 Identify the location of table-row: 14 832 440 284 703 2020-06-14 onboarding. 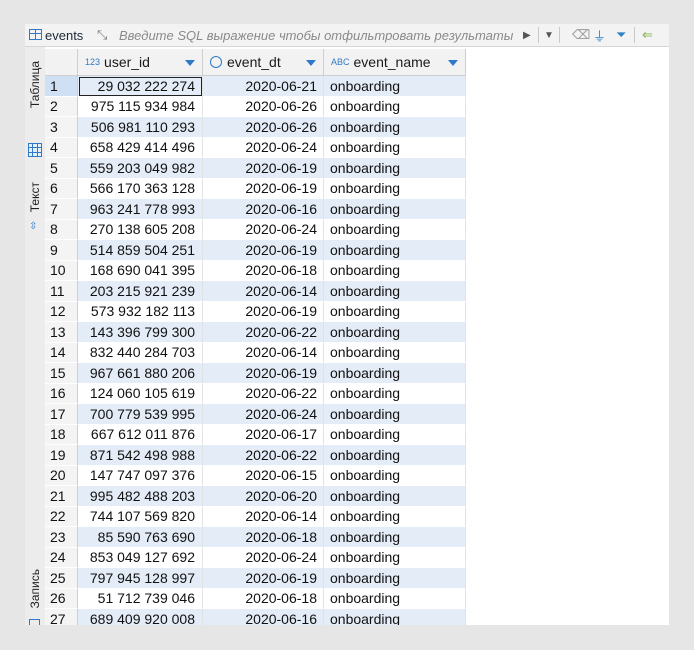
(255, 352).